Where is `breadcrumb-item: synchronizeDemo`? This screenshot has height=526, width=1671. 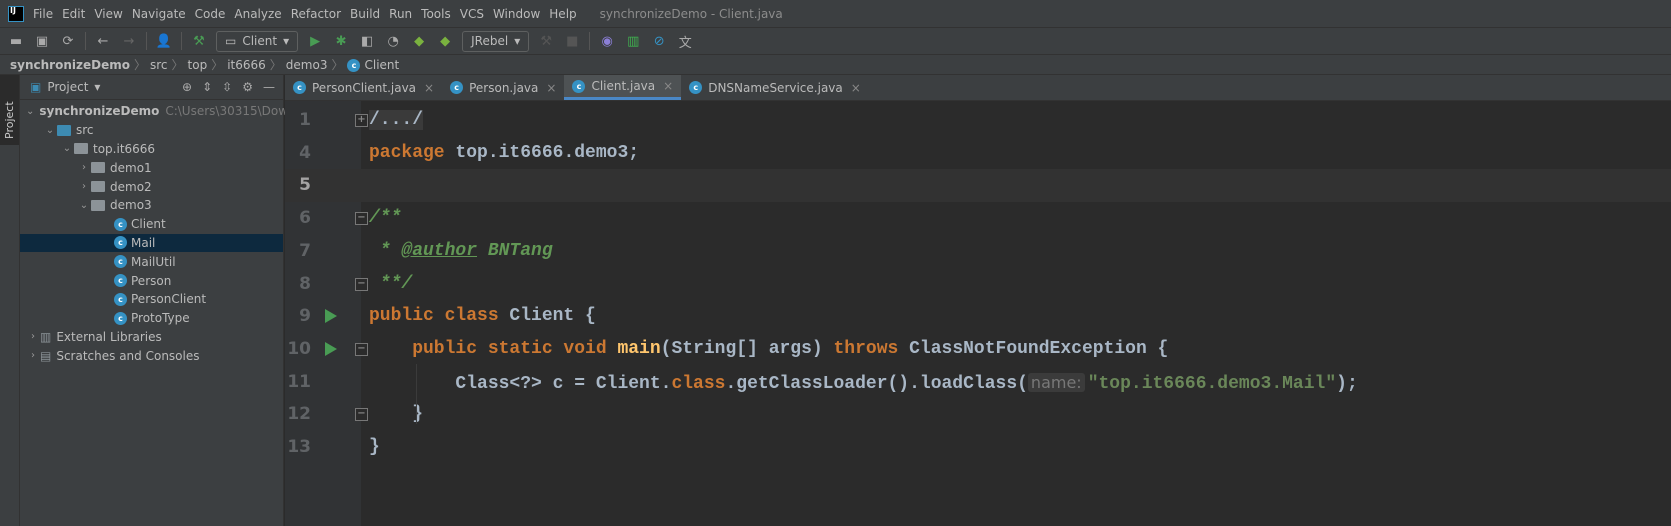 breadcrumb-item: synchronizeDemo is located at coordinates (70, 65).